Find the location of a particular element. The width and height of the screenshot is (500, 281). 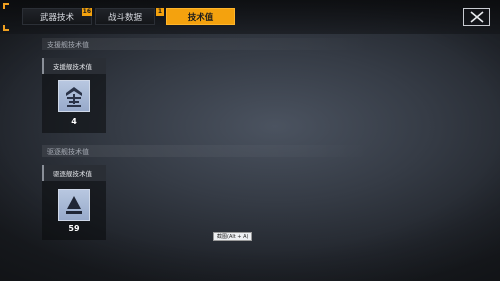

tab-battle-data: 战斗数据 is located at coordinates (125, 16).